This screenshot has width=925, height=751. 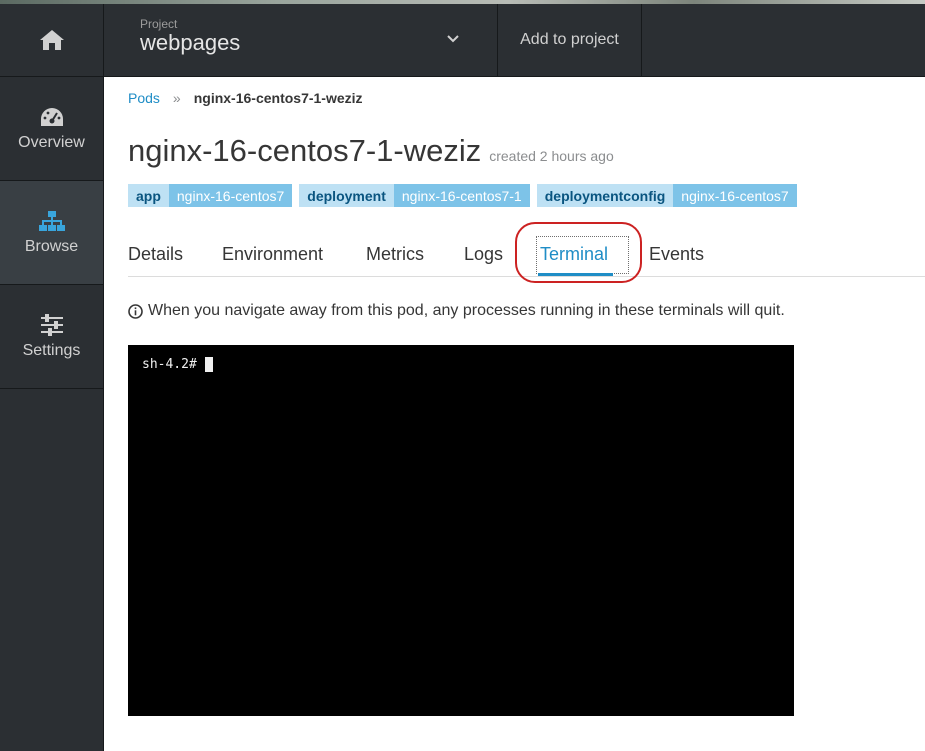 What do you see at coordinates (135, 311) in the screenshot?
I see `info-circle-icon` at bounding box center [135, 311].